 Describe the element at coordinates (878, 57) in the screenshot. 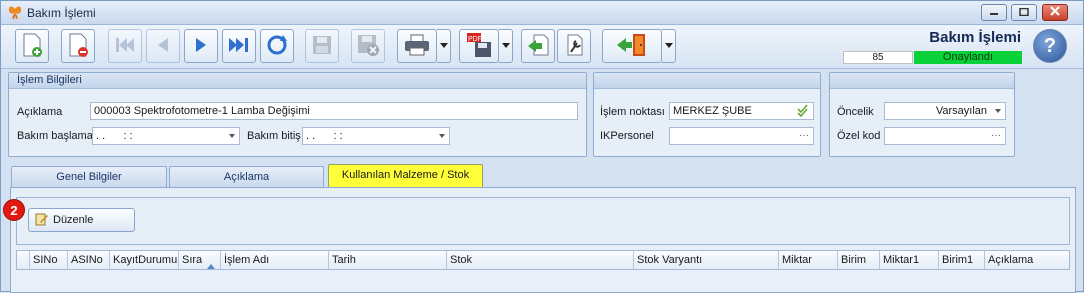

I see `record-count: 85` at that location.